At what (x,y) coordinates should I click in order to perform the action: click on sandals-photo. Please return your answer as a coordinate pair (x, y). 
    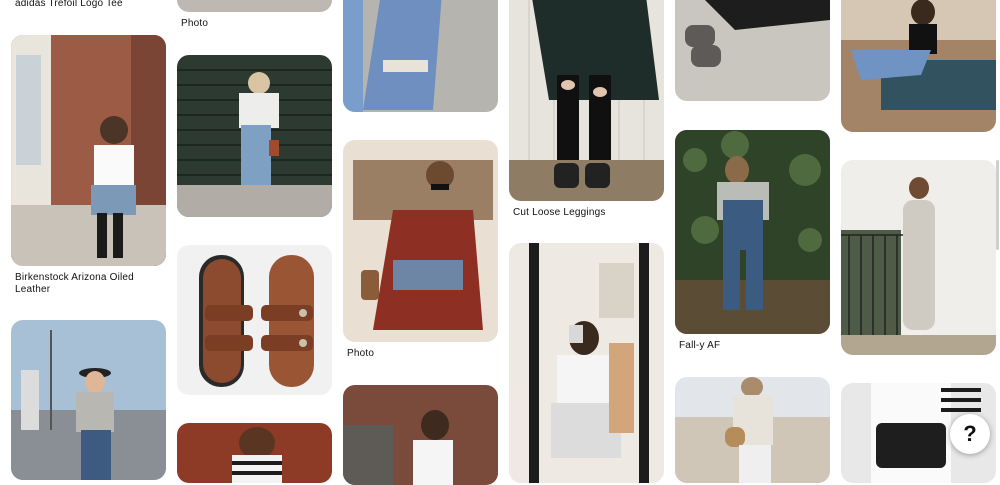
    Looking at the image, I should click on (254, 320).